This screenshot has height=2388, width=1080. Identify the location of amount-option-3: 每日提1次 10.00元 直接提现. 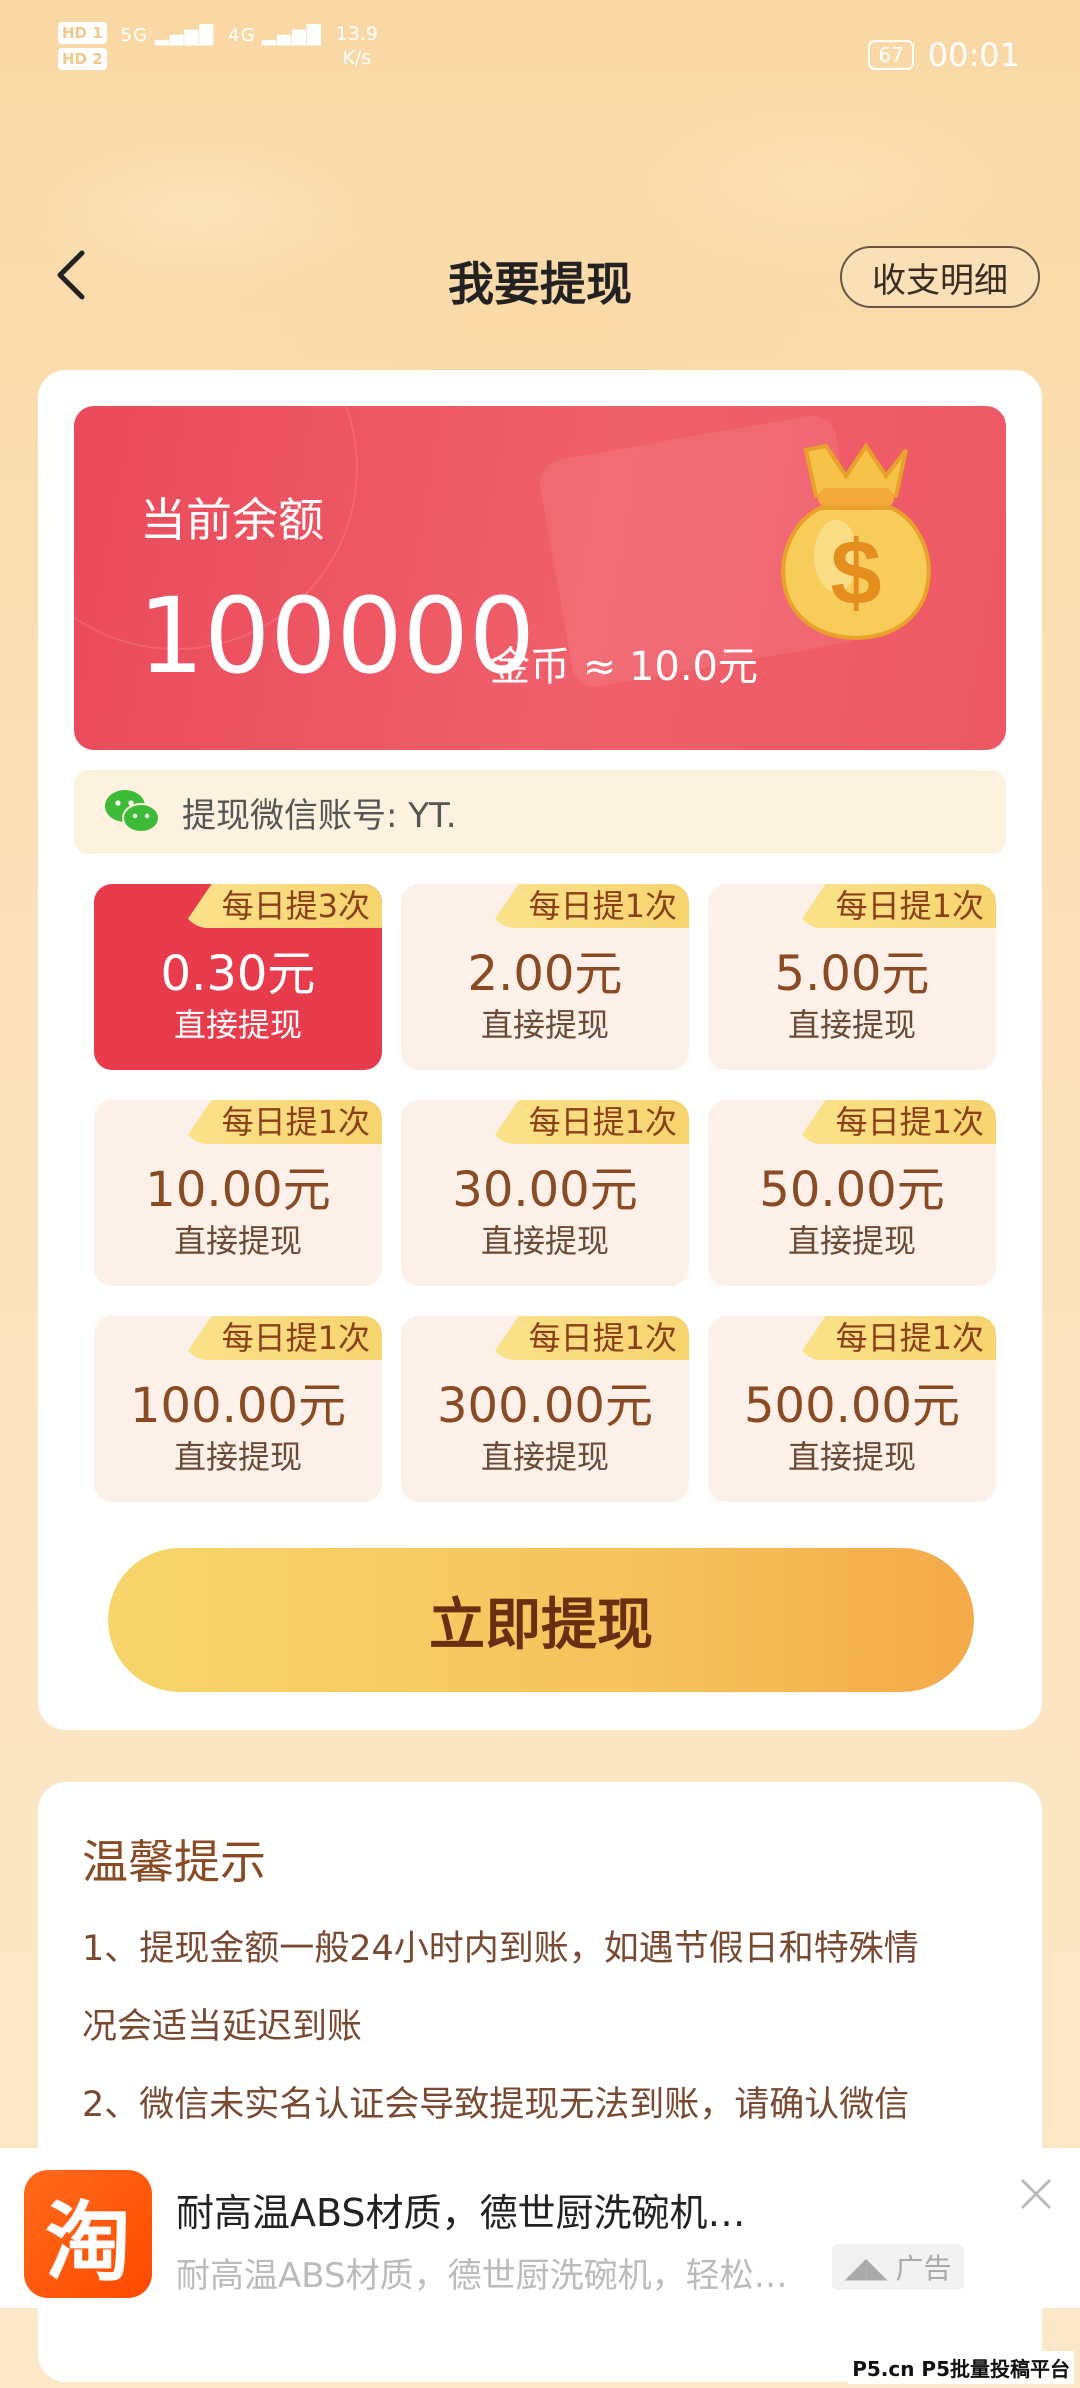
(238, 1193).